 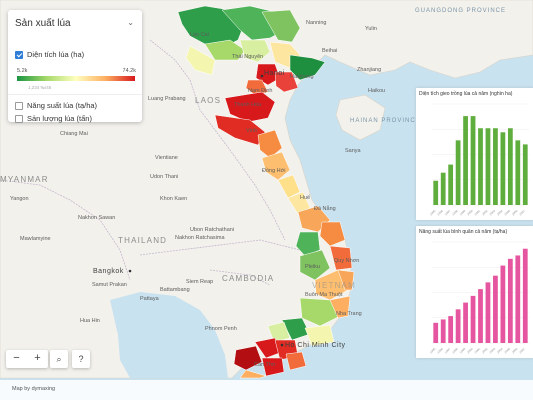 What do you see at coordinates (166, 158) in the screenshot?
I see `town-vientiane: Vientiane` at bounding box center [166, 158].